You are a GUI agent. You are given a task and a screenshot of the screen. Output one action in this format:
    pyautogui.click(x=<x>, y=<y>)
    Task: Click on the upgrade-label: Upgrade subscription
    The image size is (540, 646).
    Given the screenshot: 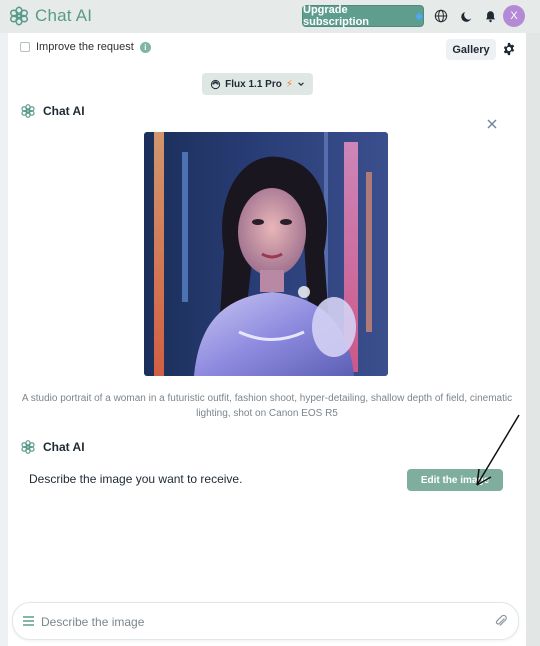 What is the action you would take?
    pyautogui.click(x=336, y=16)
    